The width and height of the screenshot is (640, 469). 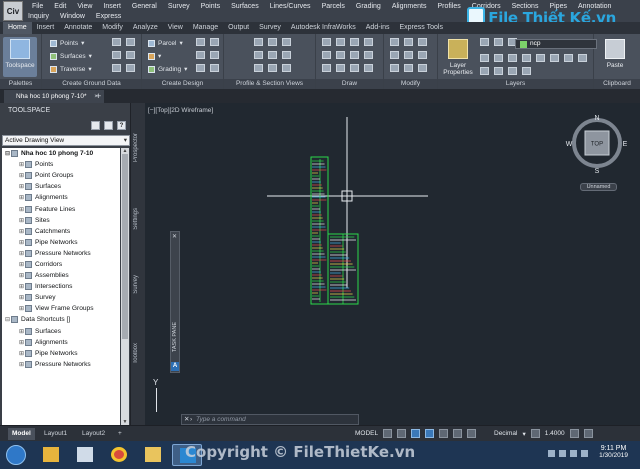 I want to click on command-input: Type a command, so click(x=221, y=419).